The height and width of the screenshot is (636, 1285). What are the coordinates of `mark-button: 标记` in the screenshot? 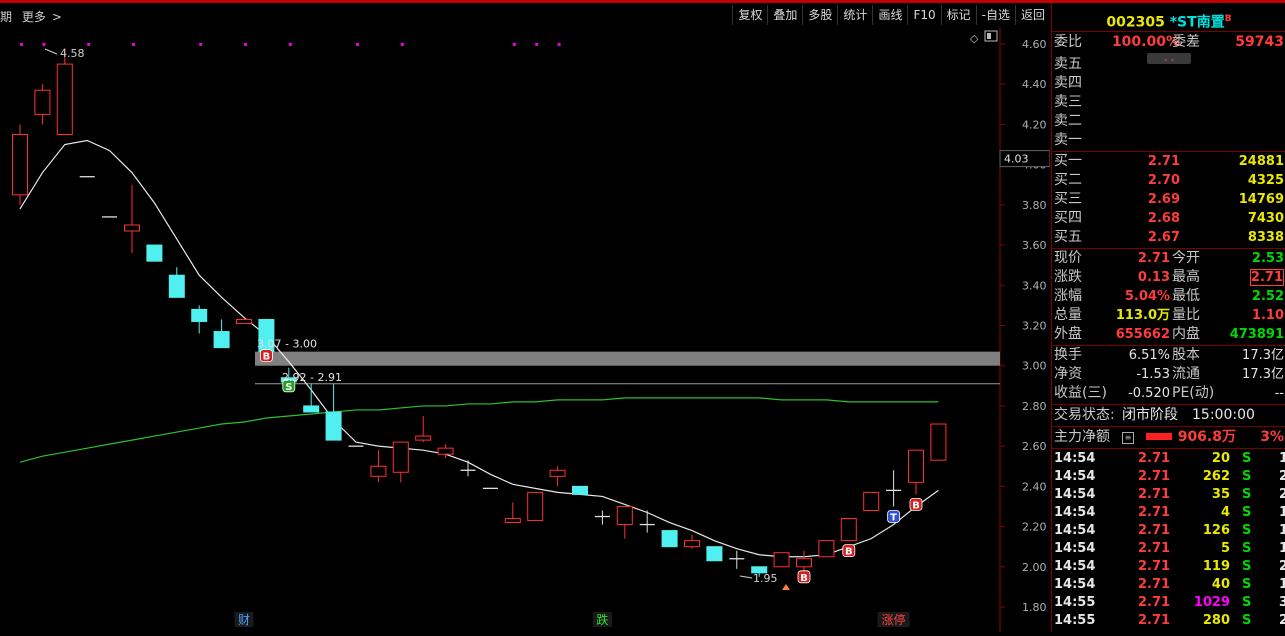 It's located at (958, 15).